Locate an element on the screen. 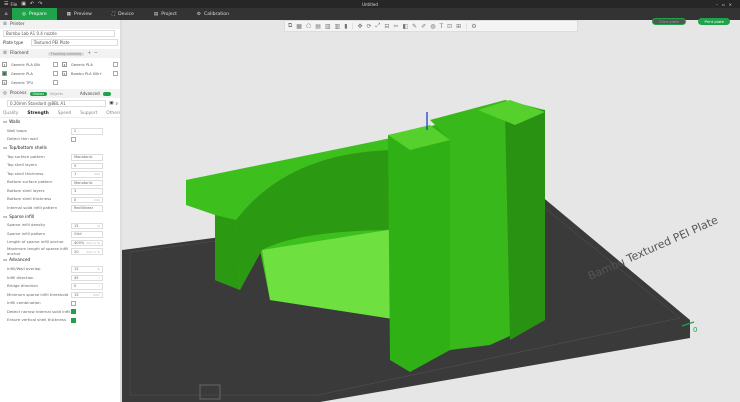 This screenshot has width=740, height=402. printer-select: Bambu Lab A1 0.4 nozzle is located at coordinates (59, 33).